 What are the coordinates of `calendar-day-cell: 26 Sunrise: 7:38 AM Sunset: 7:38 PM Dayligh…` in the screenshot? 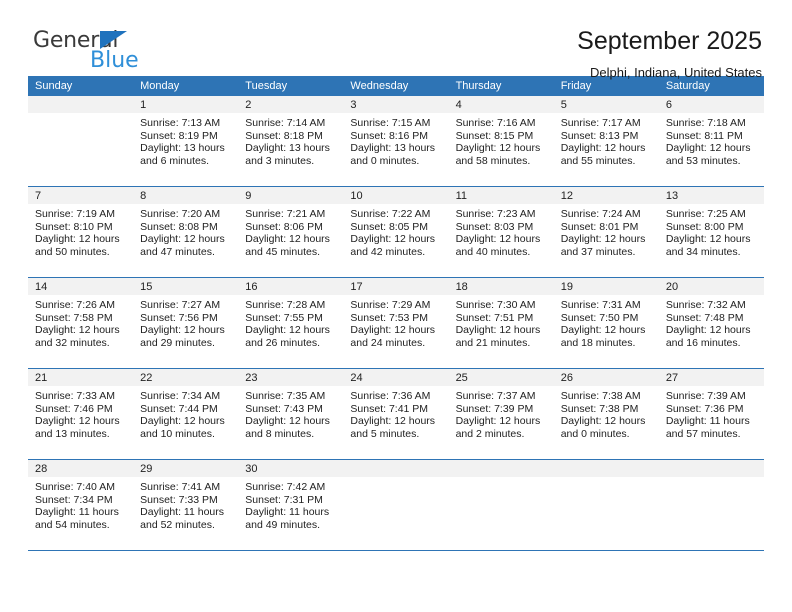 It's located at (606, 414).